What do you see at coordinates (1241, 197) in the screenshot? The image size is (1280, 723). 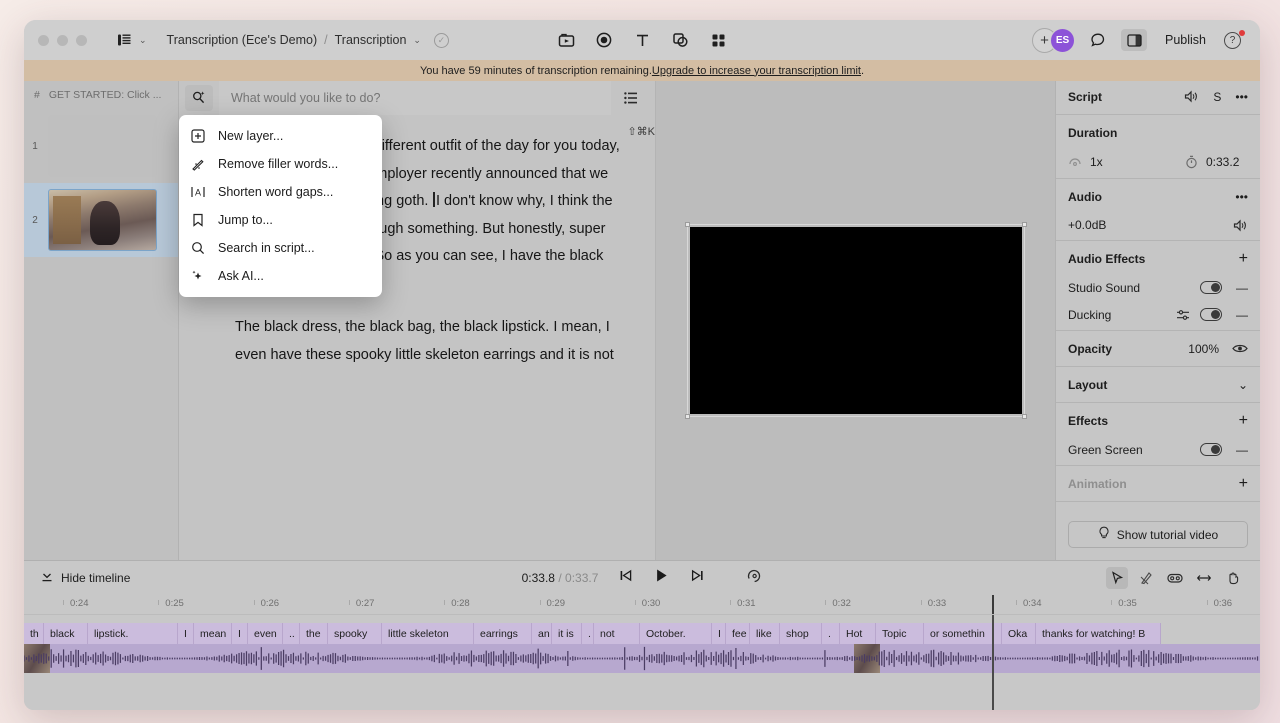 I see `audio-more-button: •••` at bounding box center [1241, 197].